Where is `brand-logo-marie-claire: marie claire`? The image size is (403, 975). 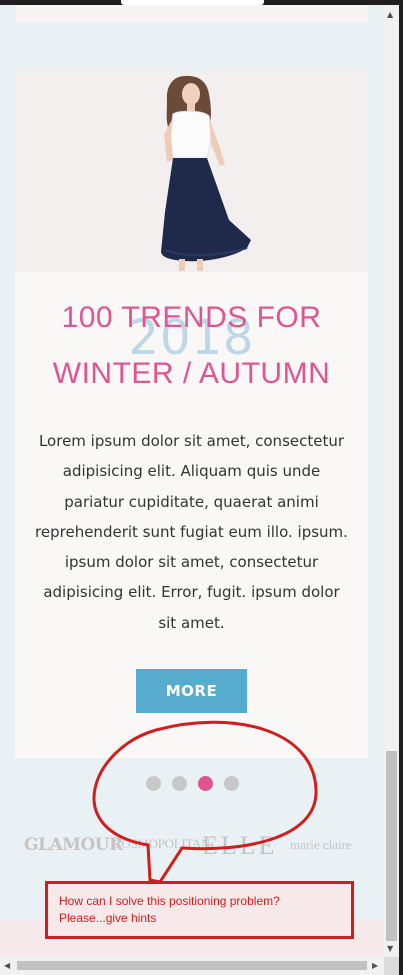 brand-logo-marie-claire: marie claire is located at coordinates (321, 844).